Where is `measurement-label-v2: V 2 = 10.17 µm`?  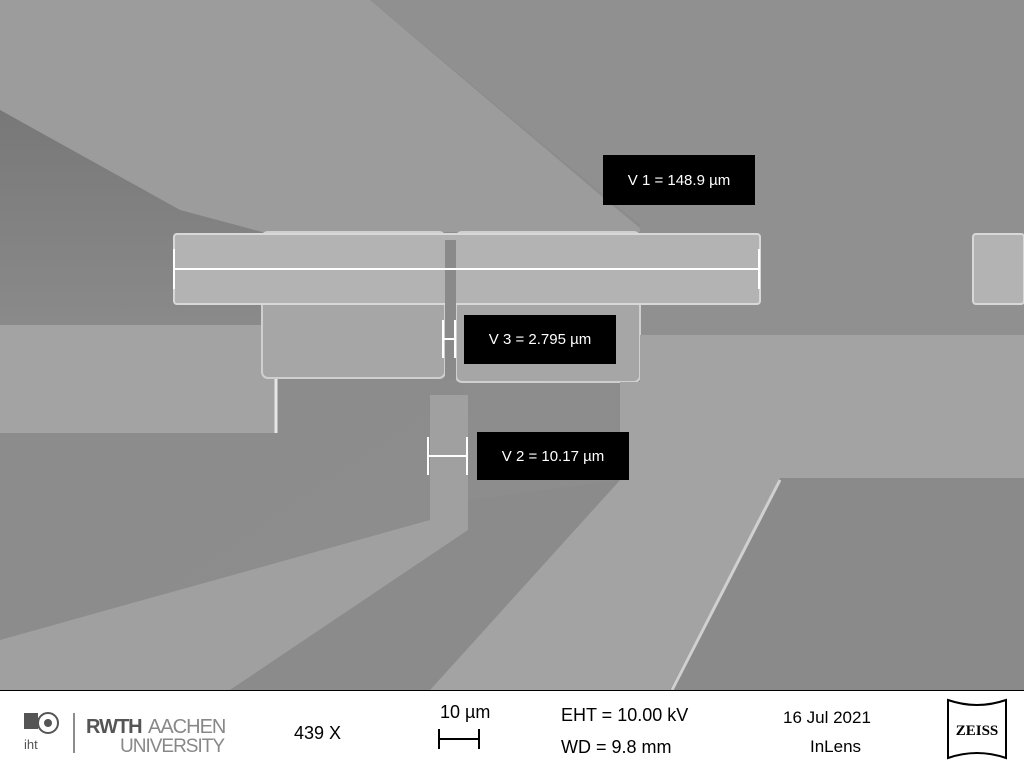
measurement-label-v2: V 2 = 10.17 µm is located at coordinates (553, 456).